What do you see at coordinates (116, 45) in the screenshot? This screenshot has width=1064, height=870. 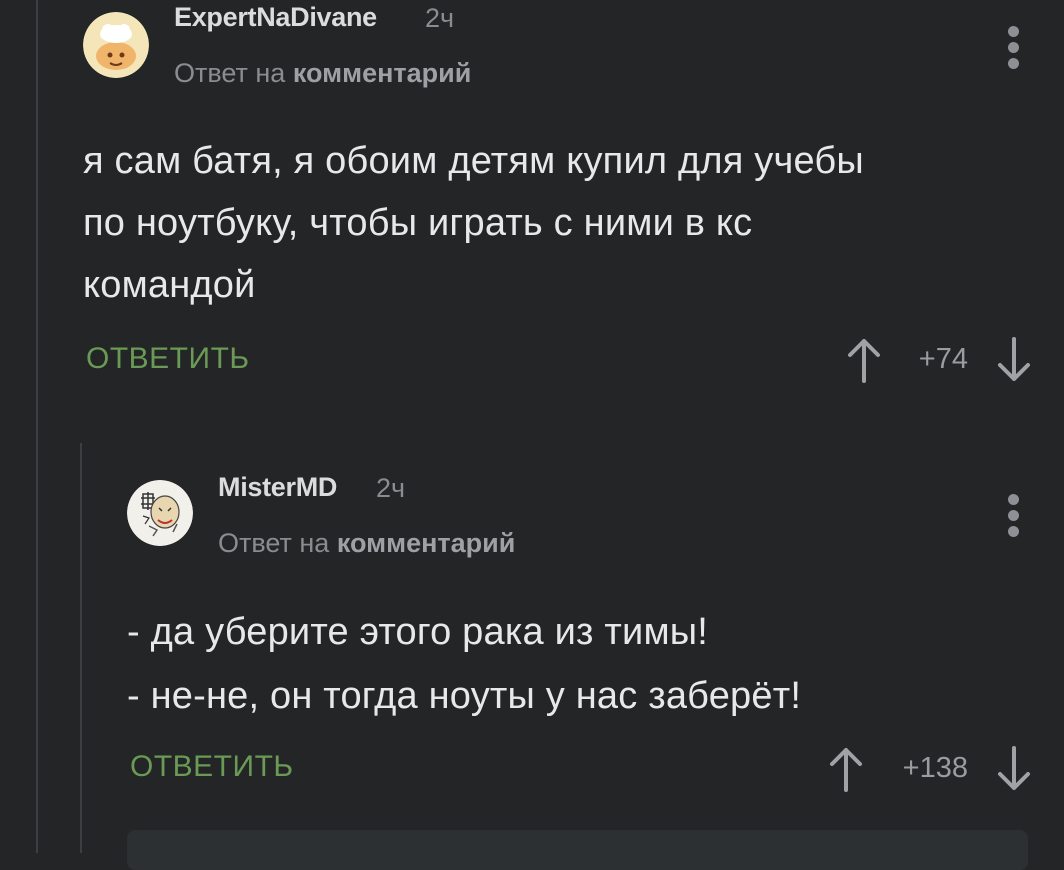 I see `cook-avatar-icon` at bounding box center [116, 45].